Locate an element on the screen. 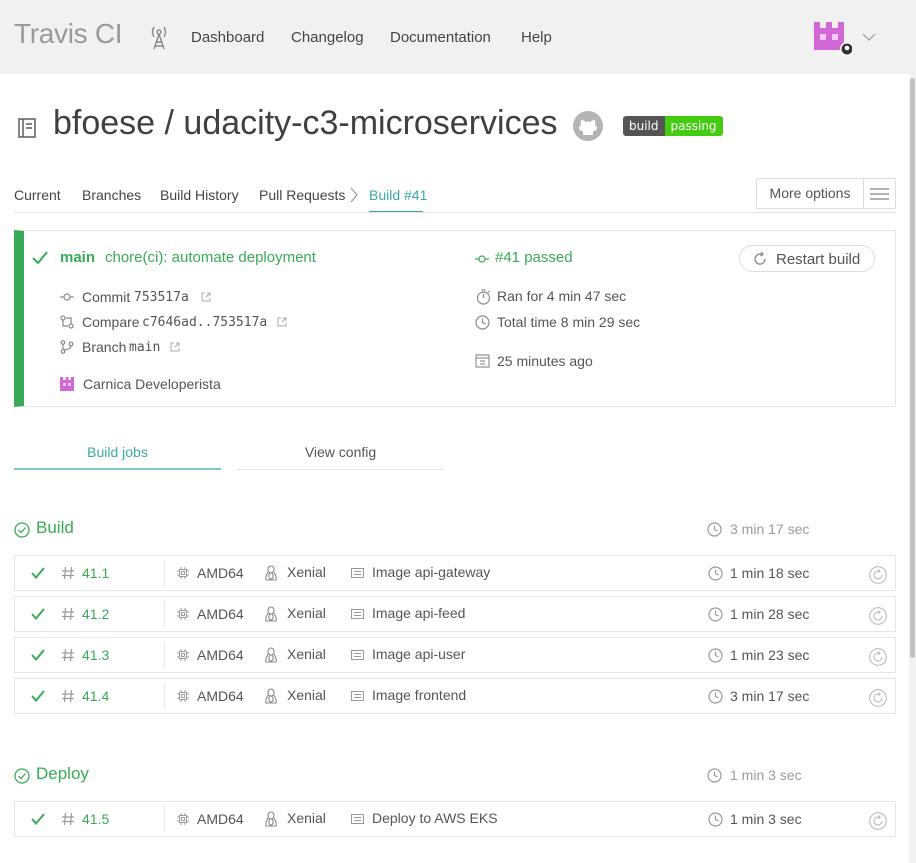 This screenshot has width=916, height=863. ran-for: Ran for 4 min 47 sec is located at coordinates (562, 296).